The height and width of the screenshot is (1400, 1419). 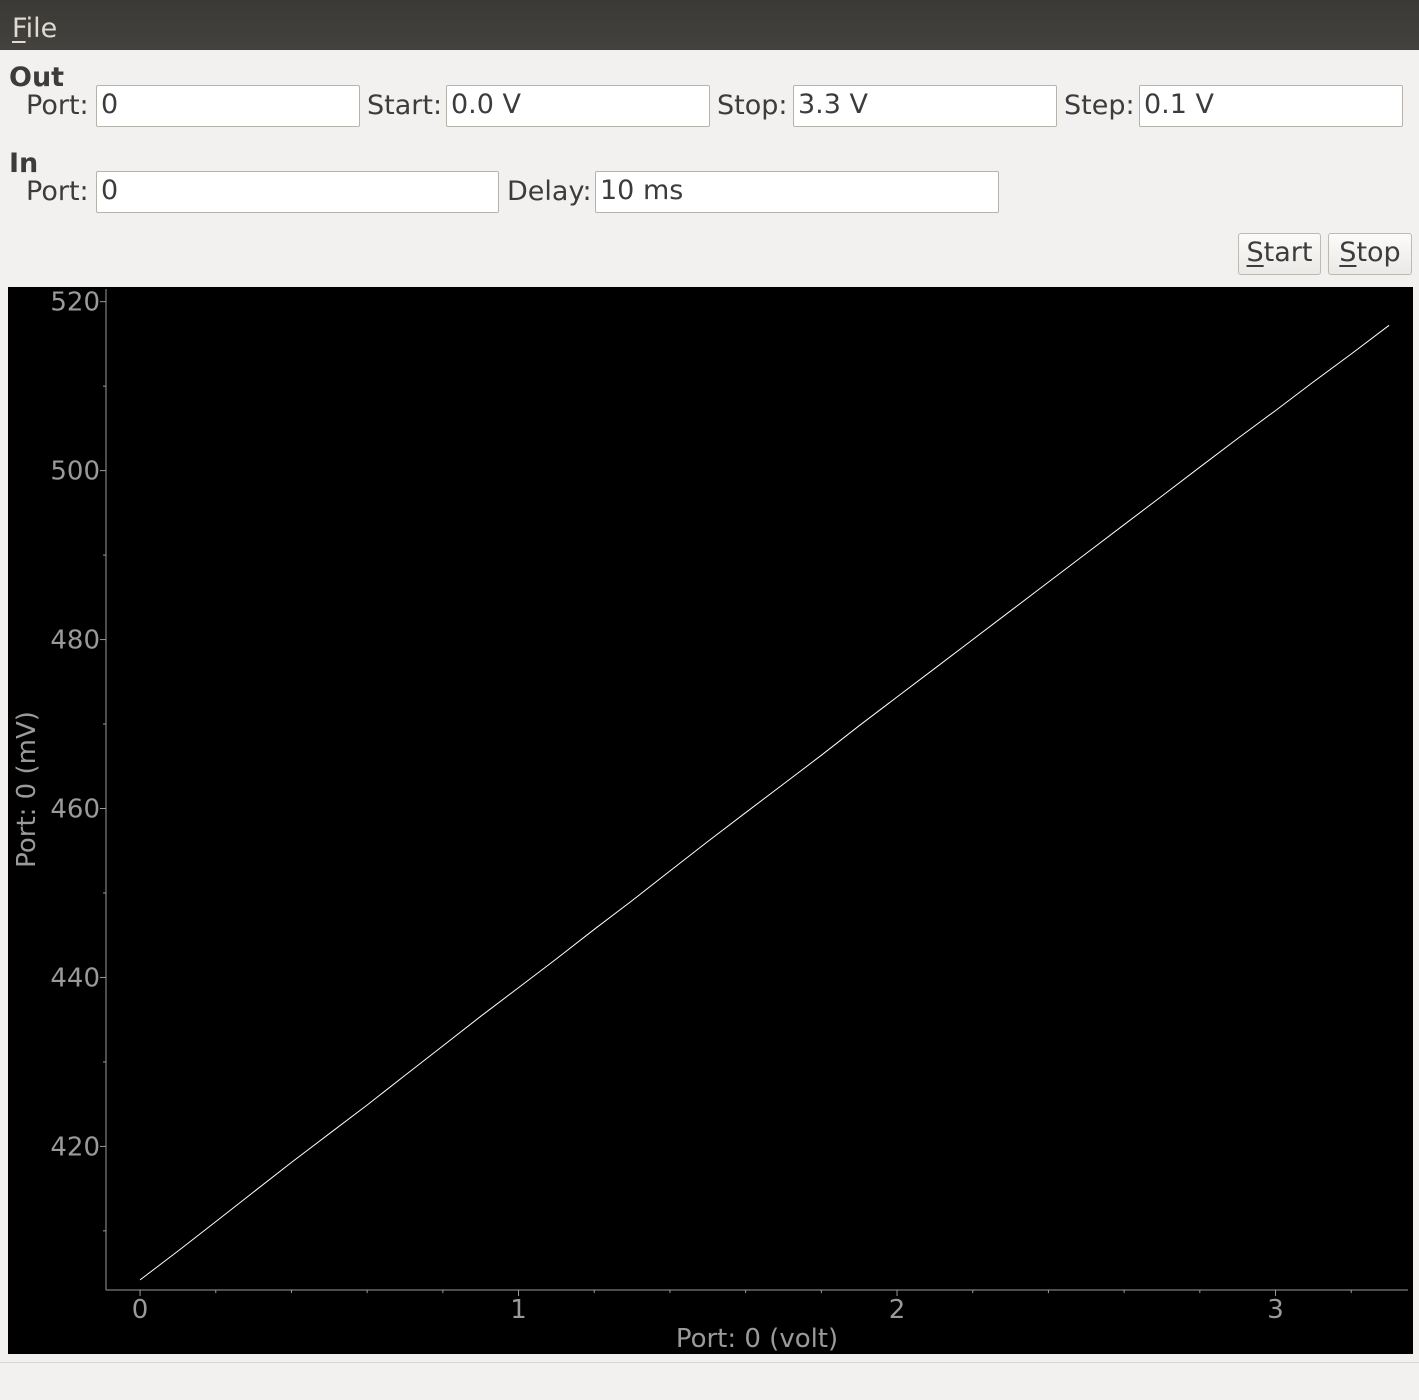 What do you see at coordinates (709, 25) in the screenshot?
I see `menu-bar: File` at bounding box center [709, 25].